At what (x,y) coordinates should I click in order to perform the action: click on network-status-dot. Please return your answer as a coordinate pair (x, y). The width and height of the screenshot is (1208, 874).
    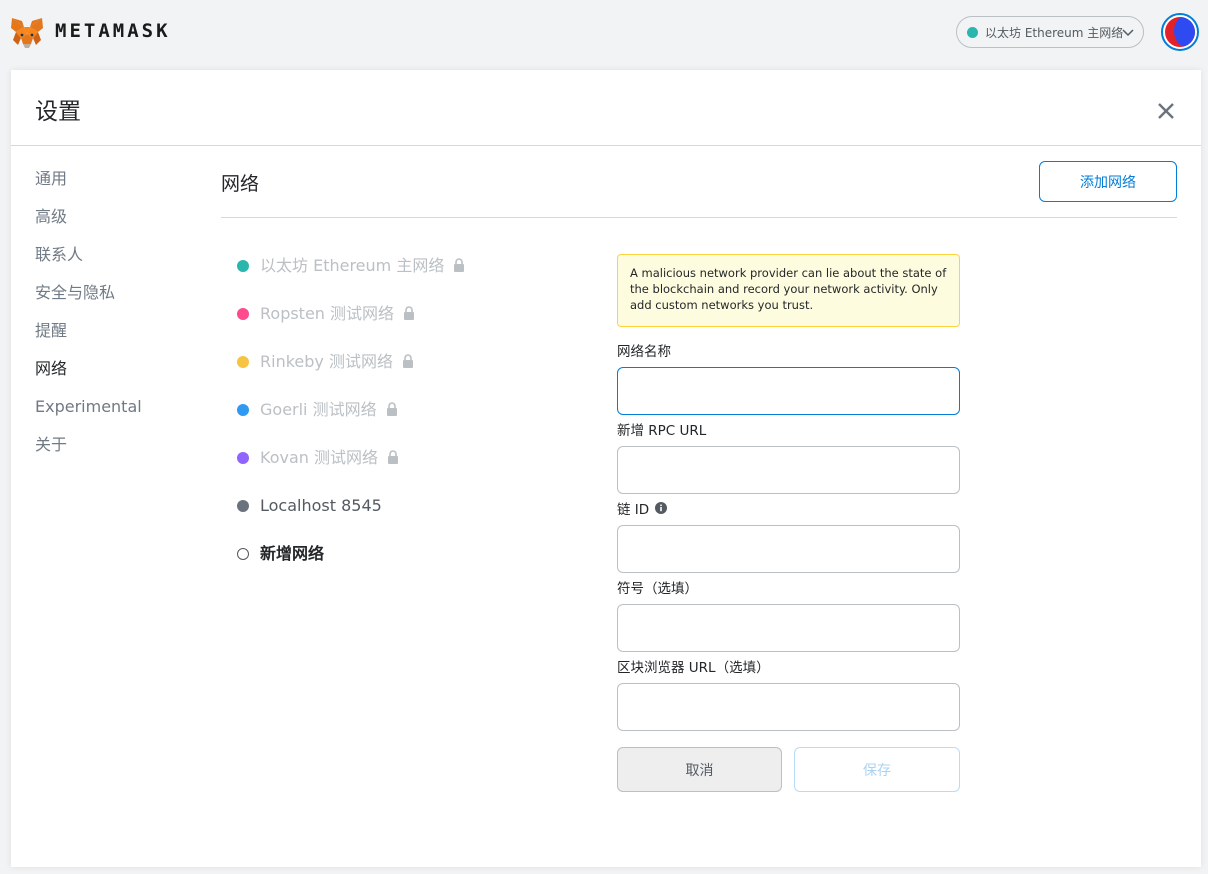
    Looking at the image, I should click on (972, 32).